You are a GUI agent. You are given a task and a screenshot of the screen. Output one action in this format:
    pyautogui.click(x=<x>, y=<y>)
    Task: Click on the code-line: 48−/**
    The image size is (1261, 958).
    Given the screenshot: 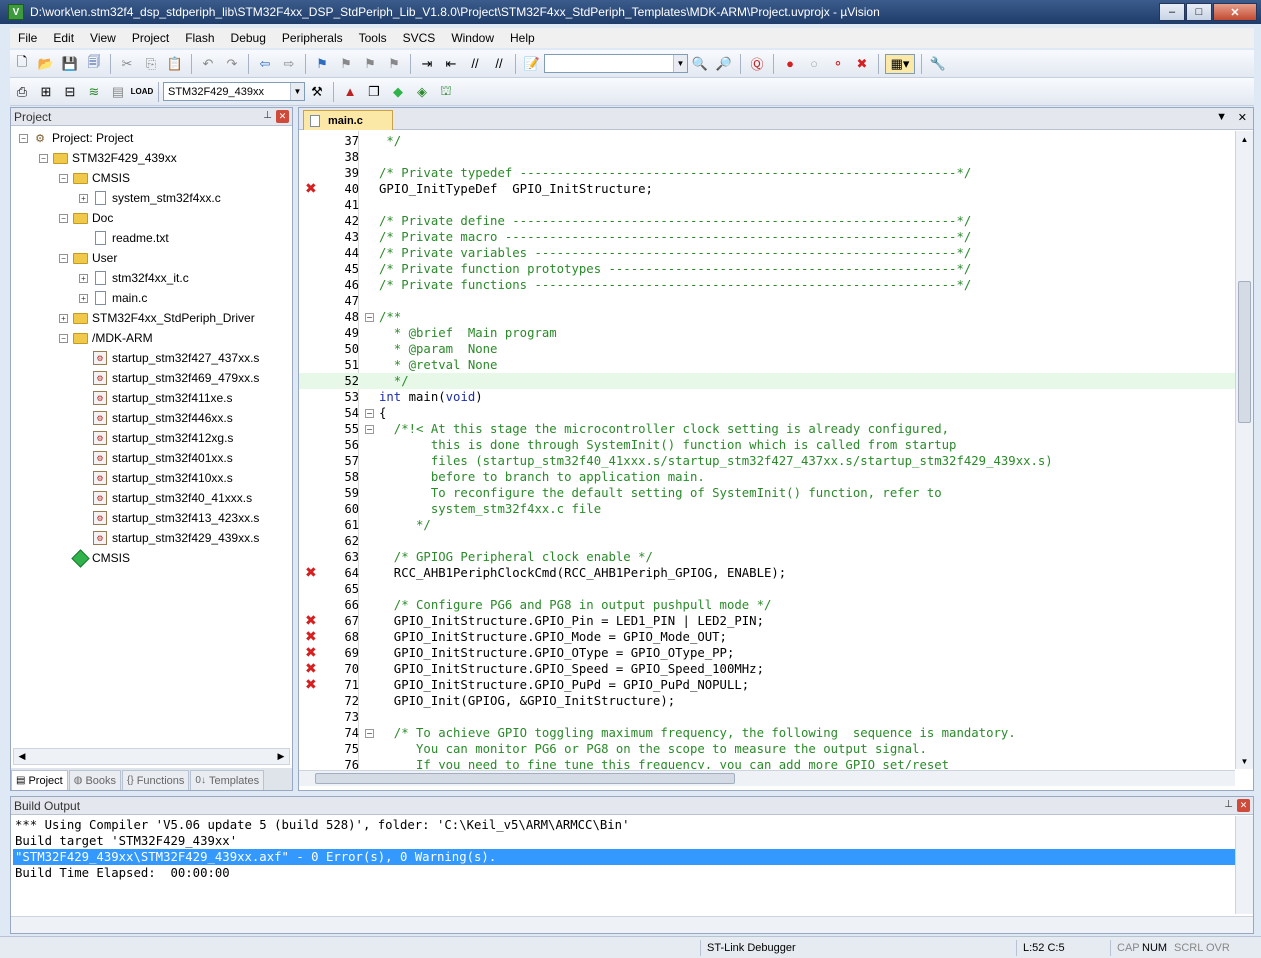 What is the action you would take?
    pyautogui.click(x=767, y=317)
    